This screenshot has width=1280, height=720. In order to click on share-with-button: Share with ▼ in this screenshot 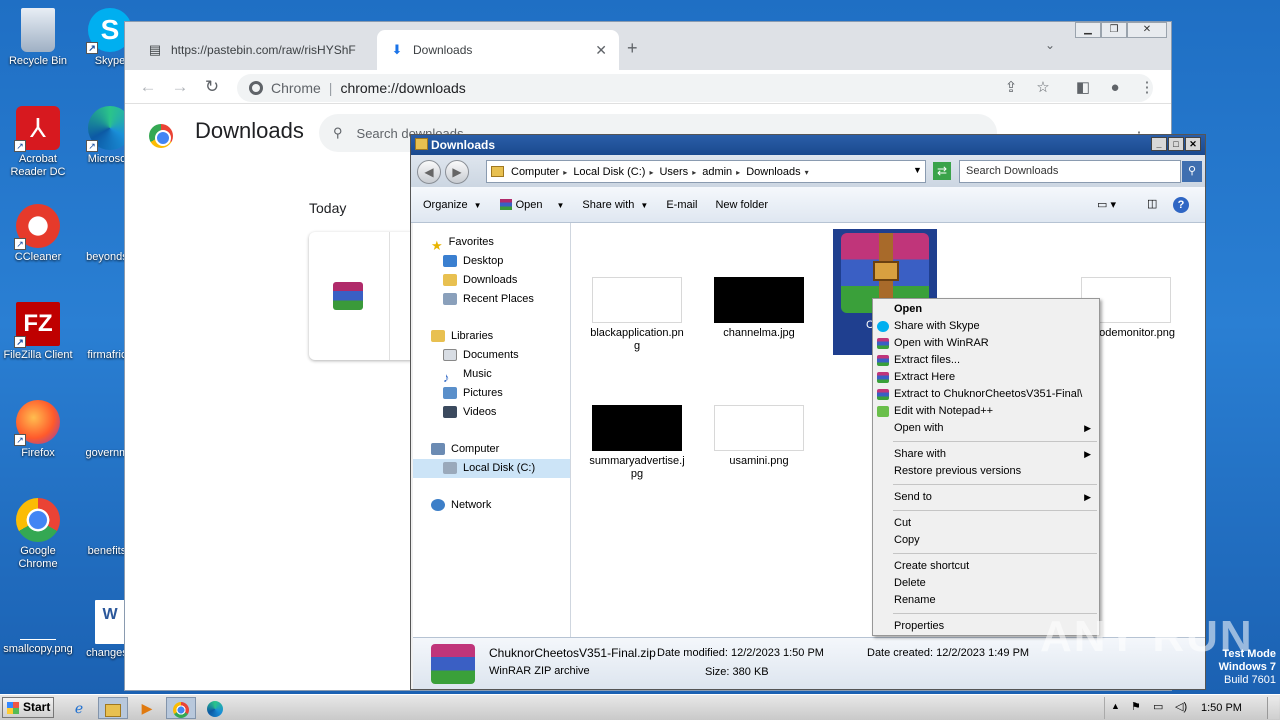, I will do `click(615, 205)`.